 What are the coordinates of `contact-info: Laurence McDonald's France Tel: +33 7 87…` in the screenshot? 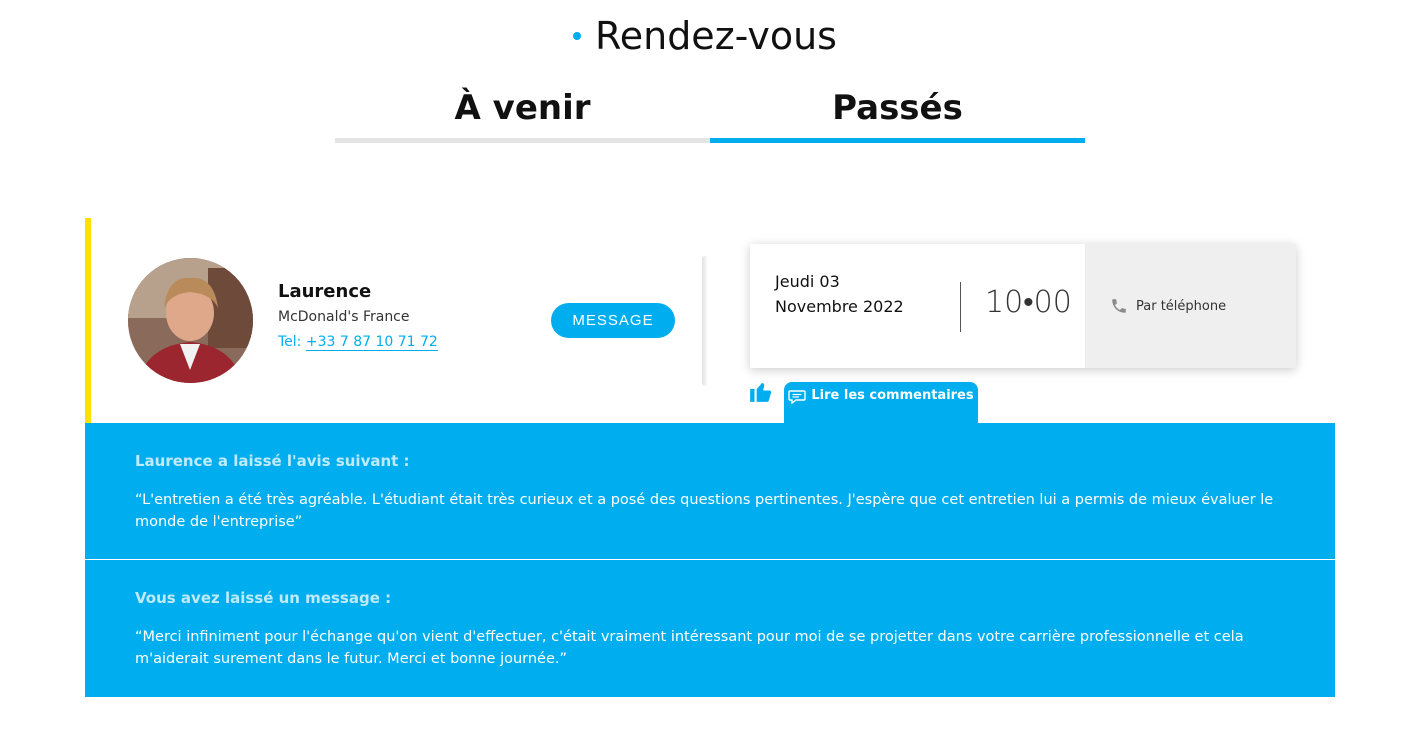 It's located at (358, 316).